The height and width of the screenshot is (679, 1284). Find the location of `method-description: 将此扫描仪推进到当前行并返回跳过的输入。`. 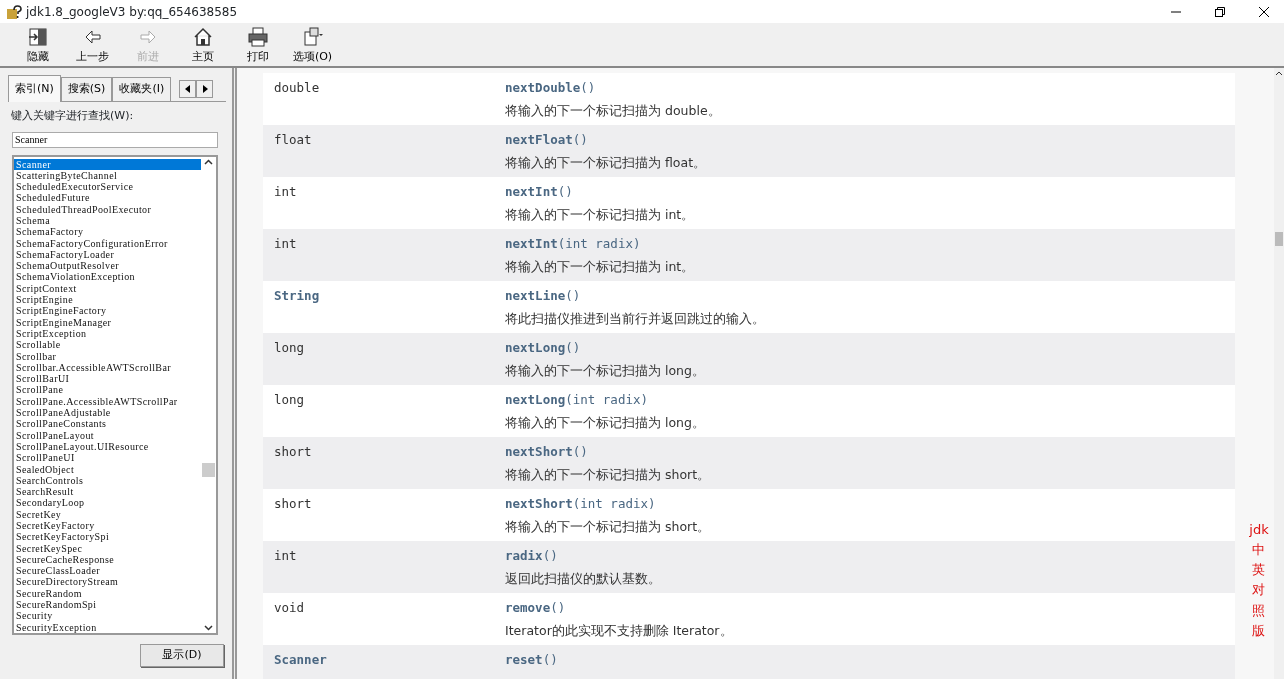

method-description: 将此扫描仪推进到当前行并返回跳过的输入。 is located at coordinates (635, 318).